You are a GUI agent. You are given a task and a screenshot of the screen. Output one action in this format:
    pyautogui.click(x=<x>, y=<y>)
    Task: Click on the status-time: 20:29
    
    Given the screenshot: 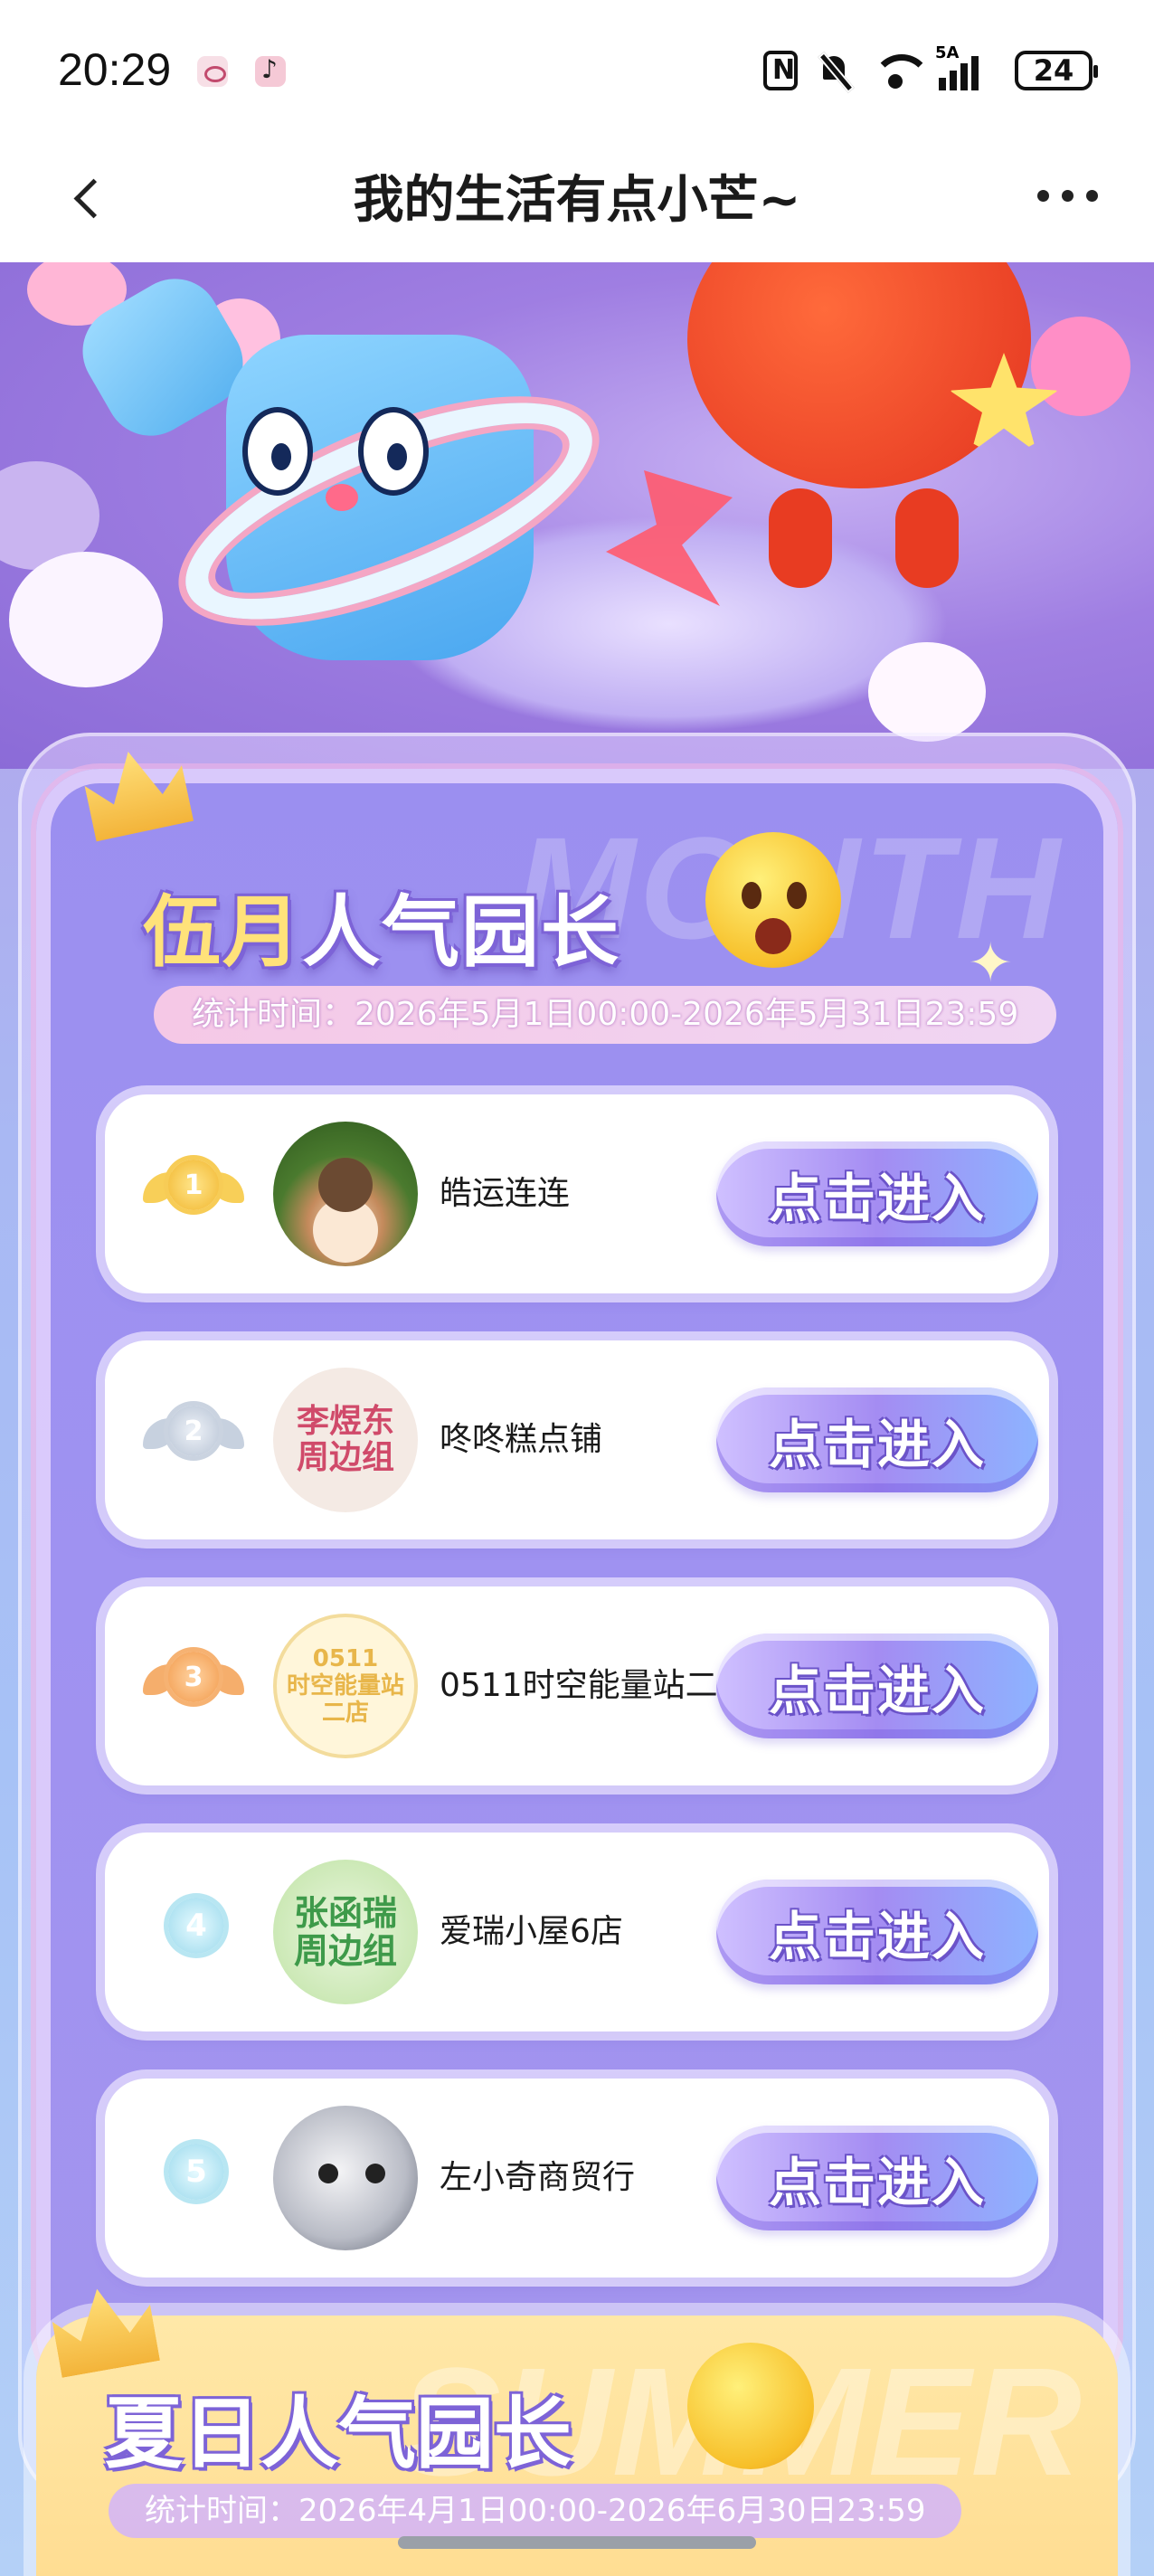 What is the action you would take?
    pyautogui.click(x=115, y=70)
    